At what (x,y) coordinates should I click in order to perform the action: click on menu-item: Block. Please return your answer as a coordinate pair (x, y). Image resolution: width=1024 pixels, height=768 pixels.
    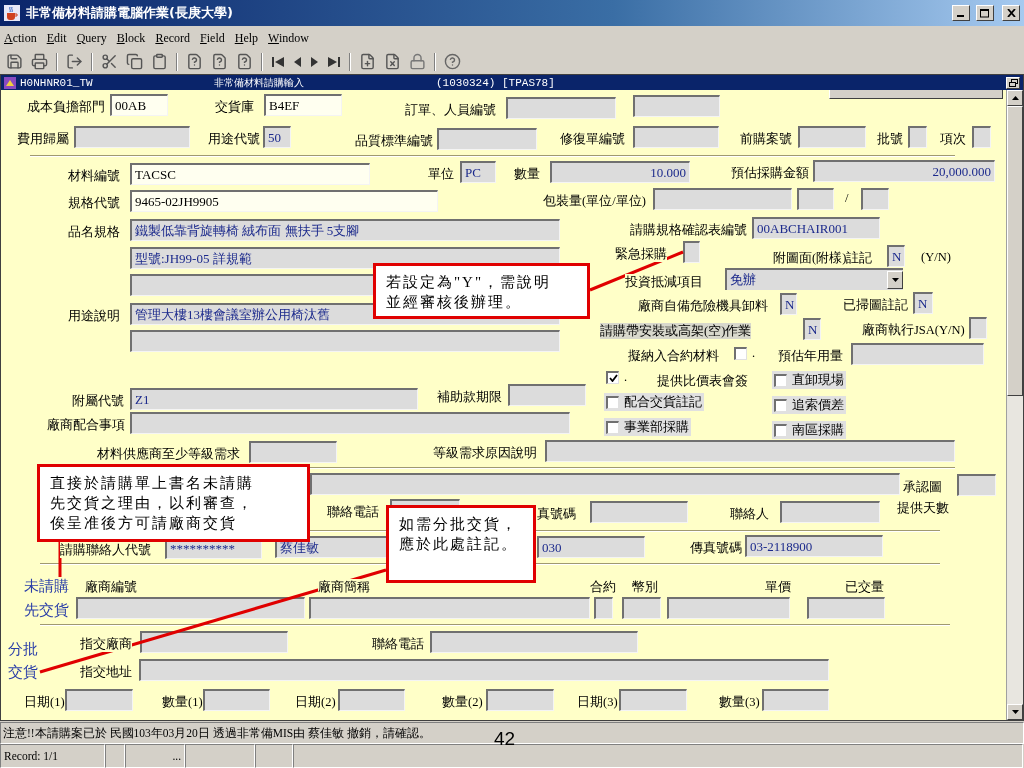
    Looking at the image, I should click on (131, 38).